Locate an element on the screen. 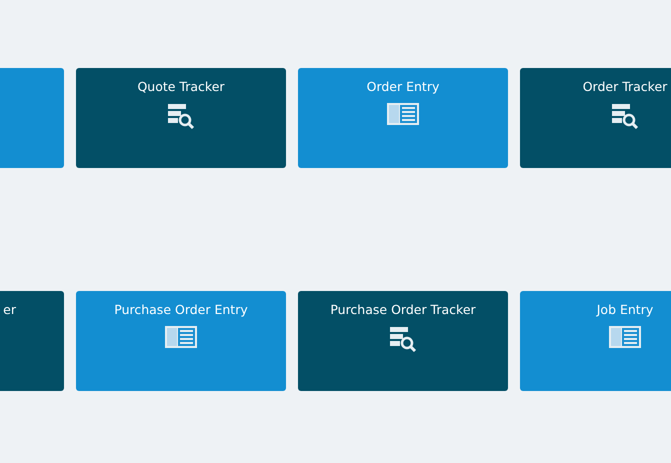  tile-title: Order Entry is located at coordinates (403, 86).